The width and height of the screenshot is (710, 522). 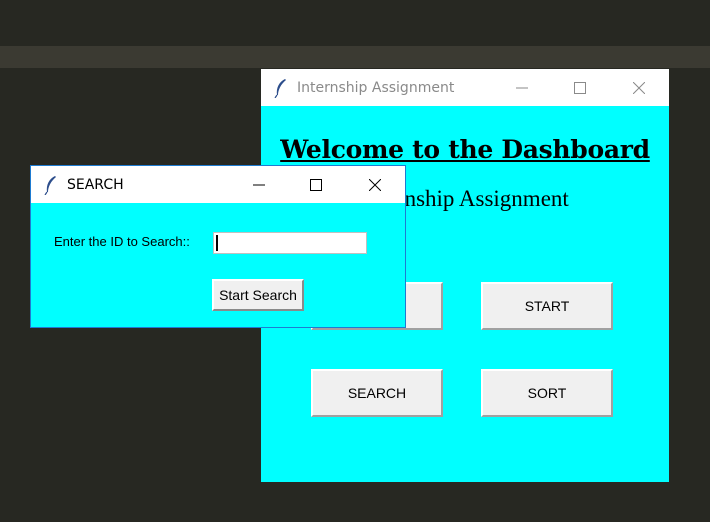 What do you see at coordinates (355, 57) in the screenshot?
I see `editor-tab-bar` at bounding box center [355, 57].